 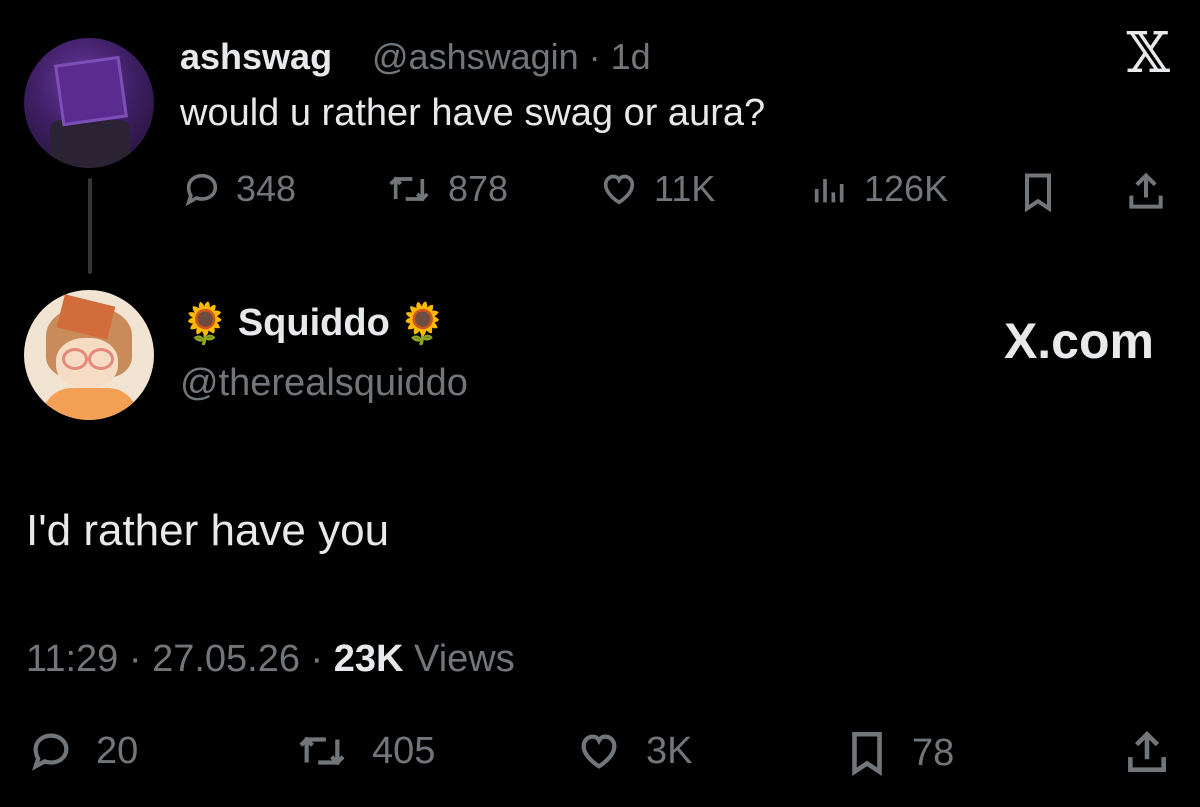 What do you see at coordinates (368, 659) in the screenshot?
I see `reply-views-count: 23K` at bounding box center [368, 659].